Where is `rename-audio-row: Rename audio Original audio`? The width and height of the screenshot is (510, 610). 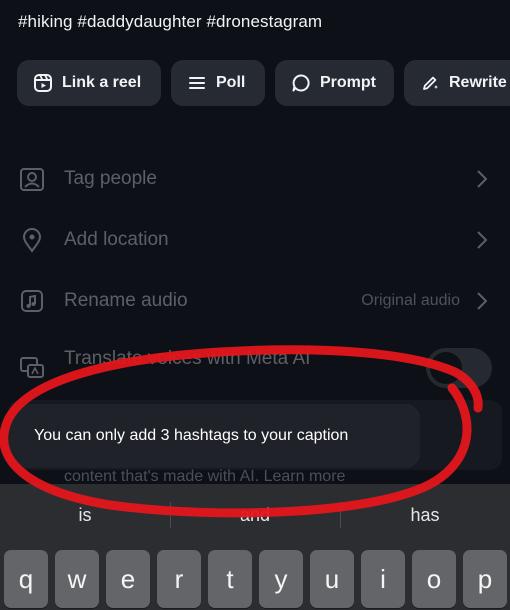 rename-audio-row: Rename audio Original audio is located at coordinates (255, 301).